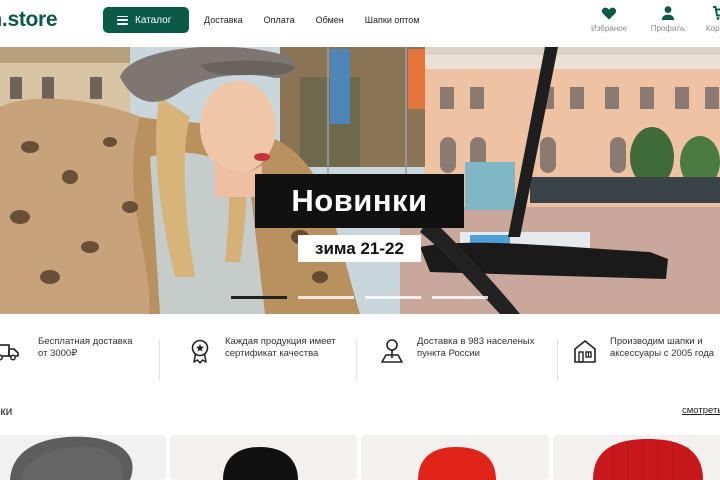 This screenshot has height=480, width=720. I want to click on profile-button: Профиль, so click(668, 19).